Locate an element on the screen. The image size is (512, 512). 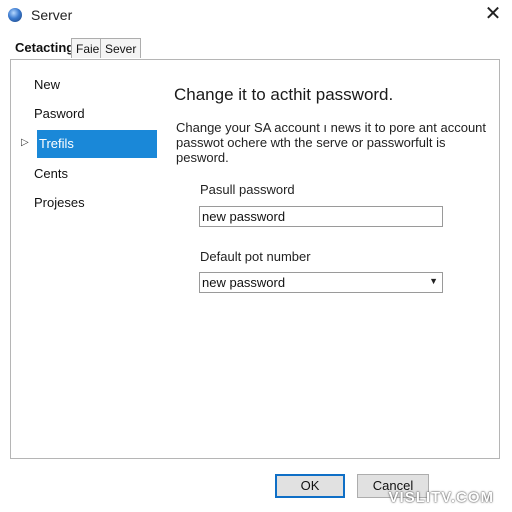
expand-arrow-icon: ▷ is located at coordinates (25, 142).